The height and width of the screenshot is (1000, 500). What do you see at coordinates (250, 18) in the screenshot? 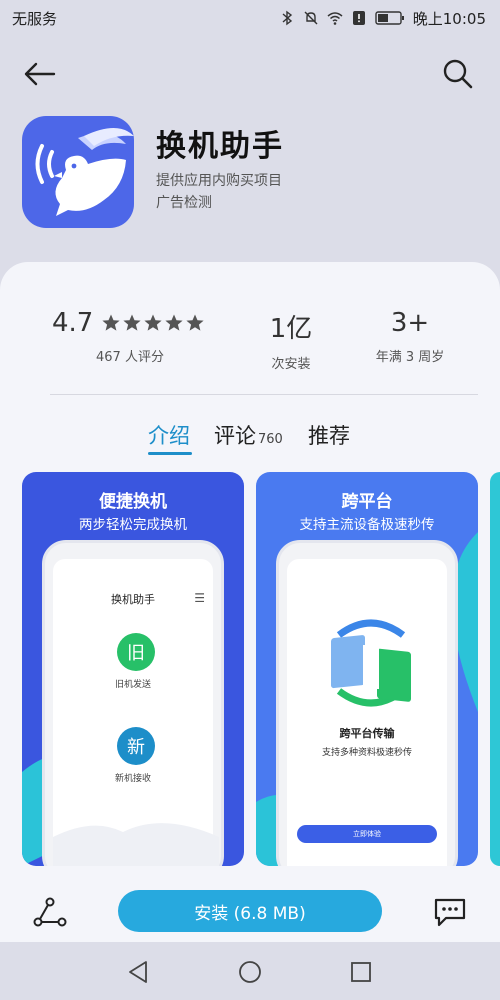
I see `status-bar: 无服务 晚上10:05` at bounding box center [250, 18].